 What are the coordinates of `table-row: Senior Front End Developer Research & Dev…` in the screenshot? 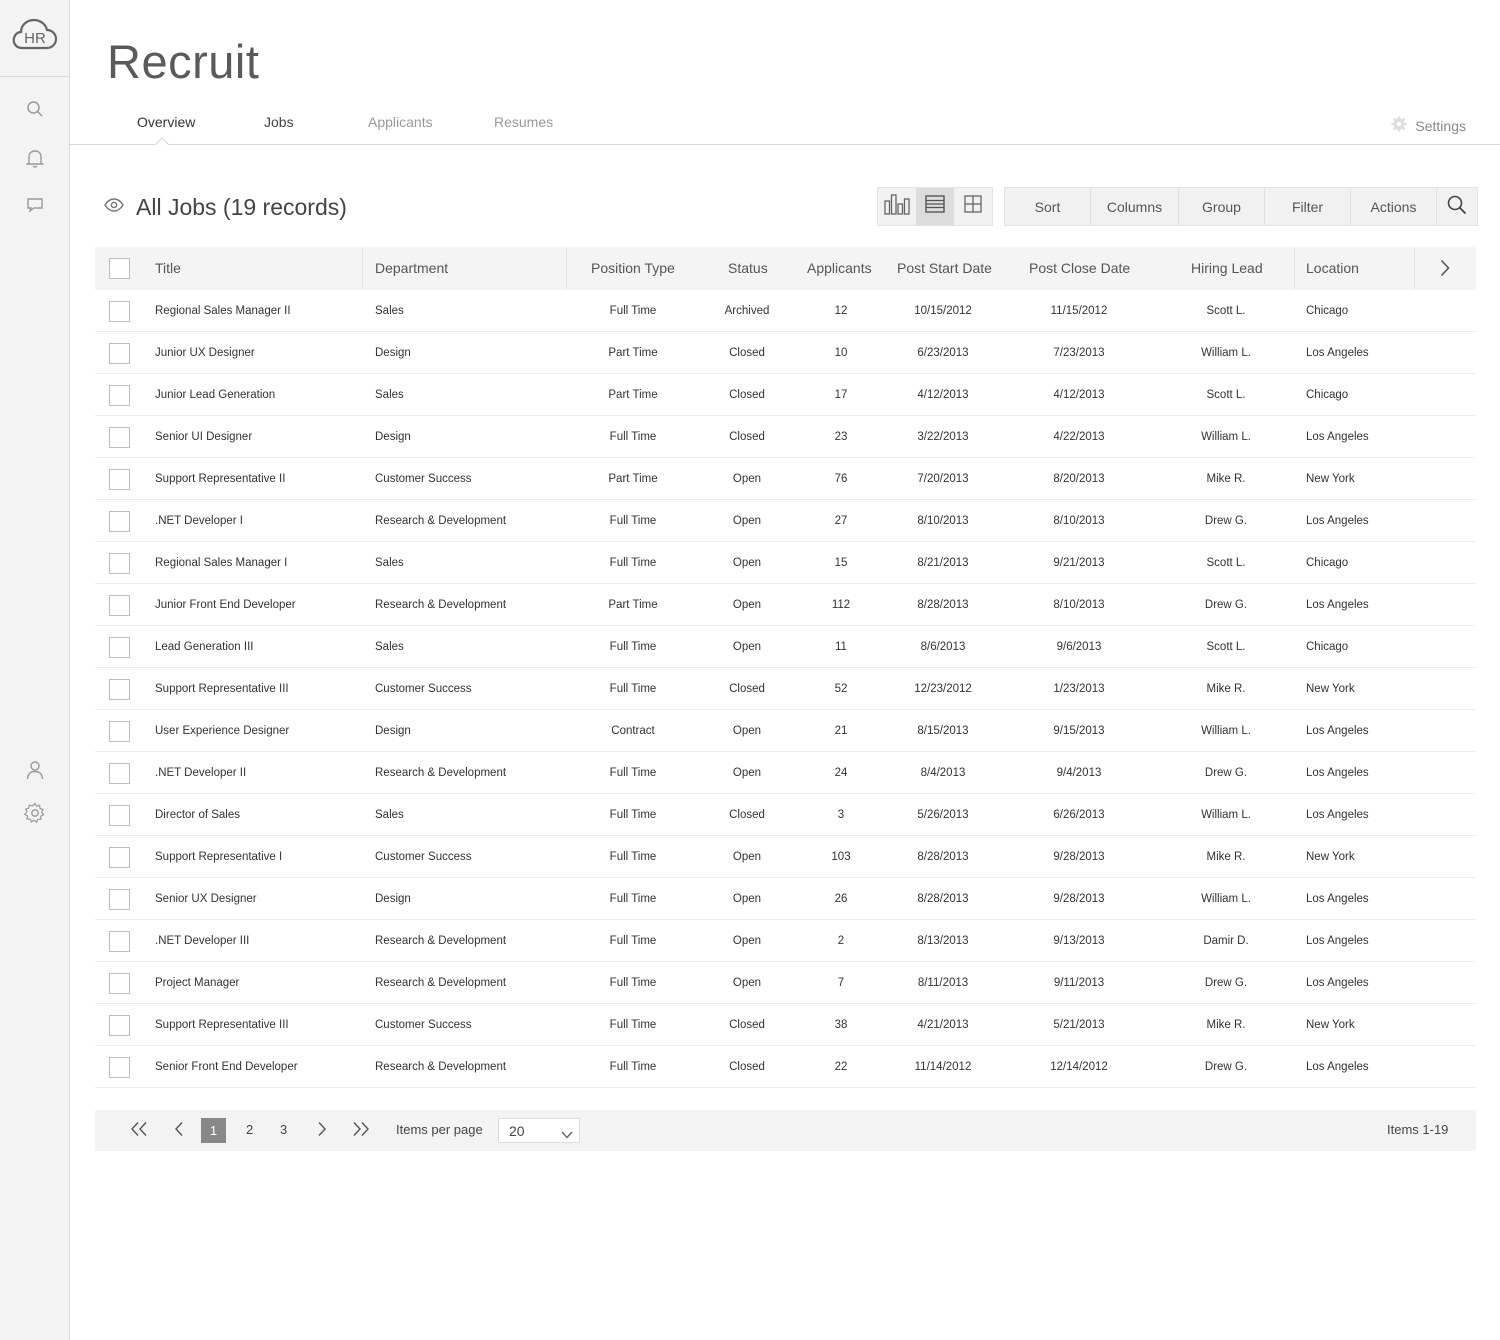 It's located at (785, 1067).